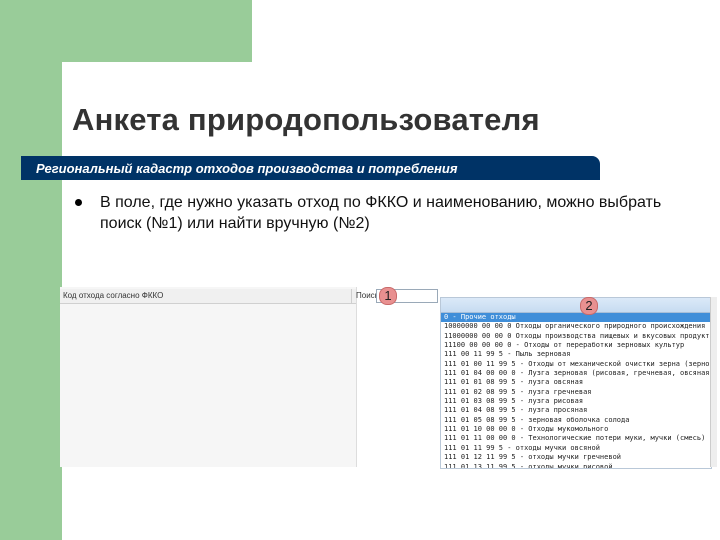  I want to click on slide-title: Анкета природопользователя, so click(306, 119).